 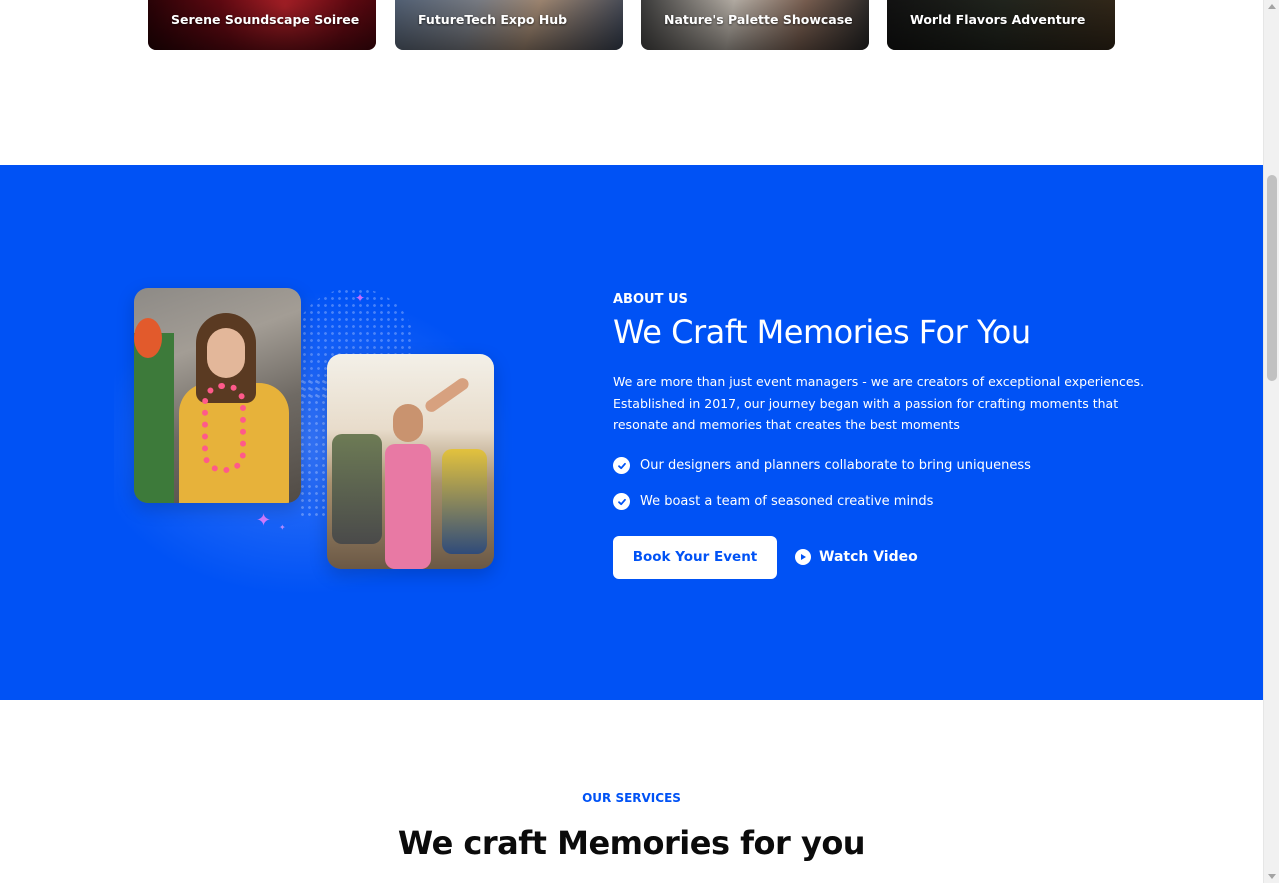 I want to click on party-photo-woman-mustache, so click(x=217, y=395).